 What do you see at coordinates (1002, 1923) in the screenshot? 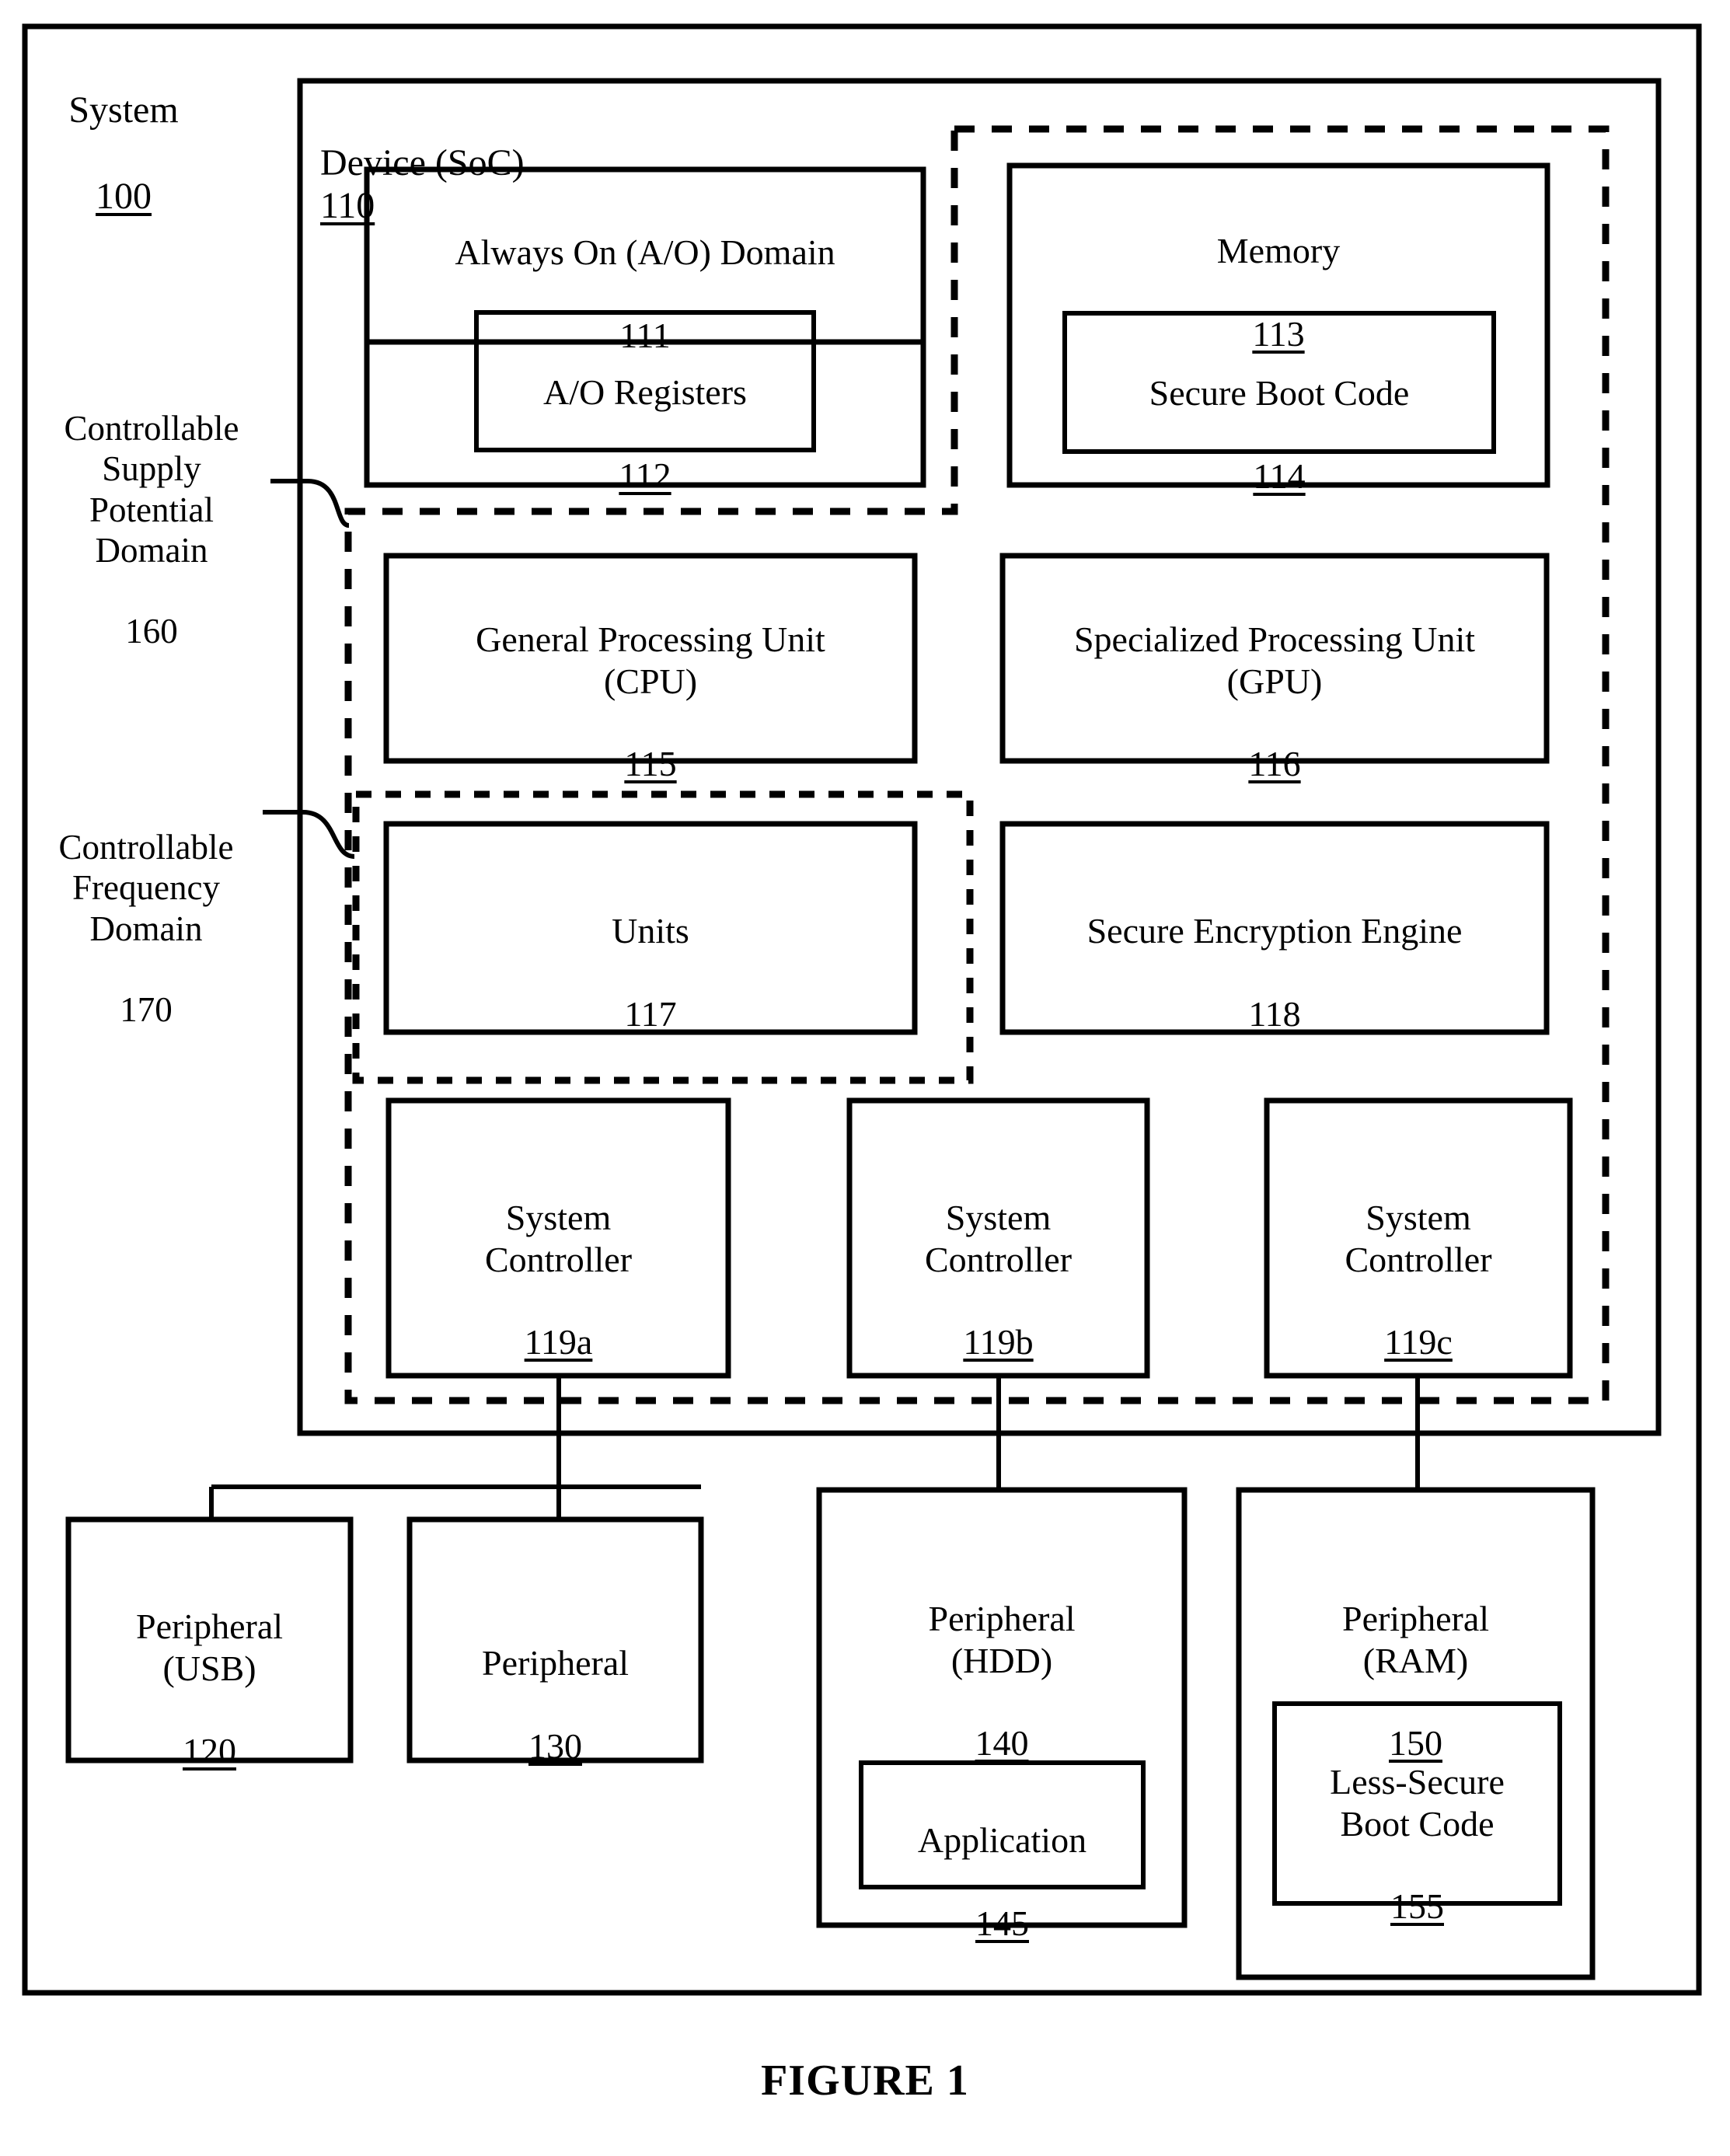
I see `application-ref: 145` at bounding box center [1002, 1923].